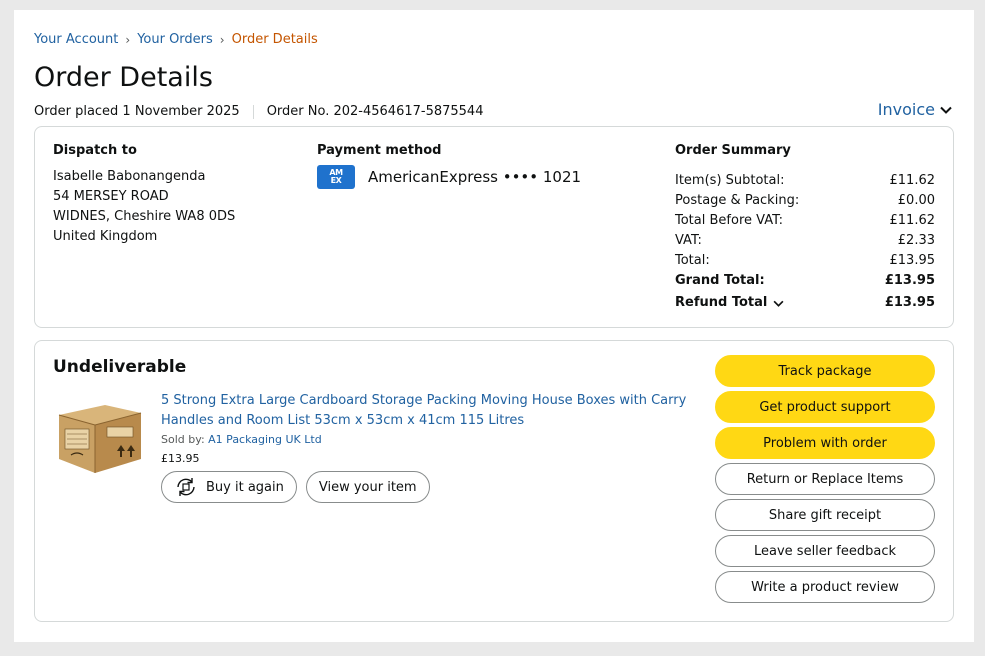 Image resolution: width=985 pixels, height=656 pixels. Describe the element at coordinates (144, 216) in the screenshot. I see `address-line: WIDNES, Cheshire WA8 0DS` at that location.